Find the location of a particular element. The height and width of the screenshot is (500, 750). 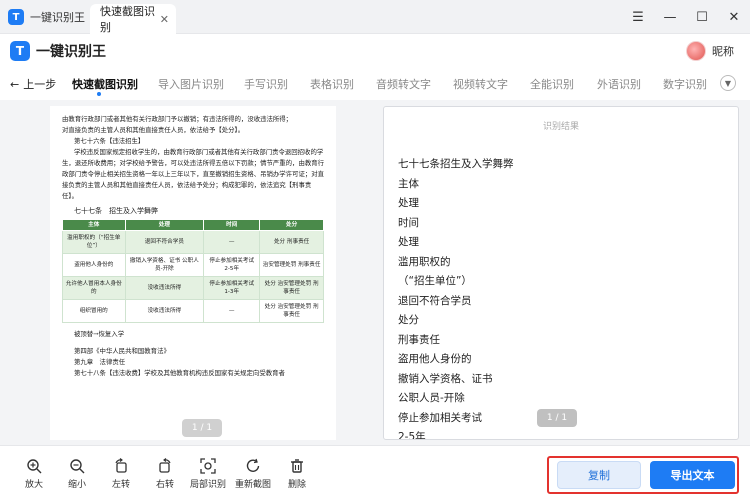

back-button: ← 上一步 is located at coordinates (33, 84).